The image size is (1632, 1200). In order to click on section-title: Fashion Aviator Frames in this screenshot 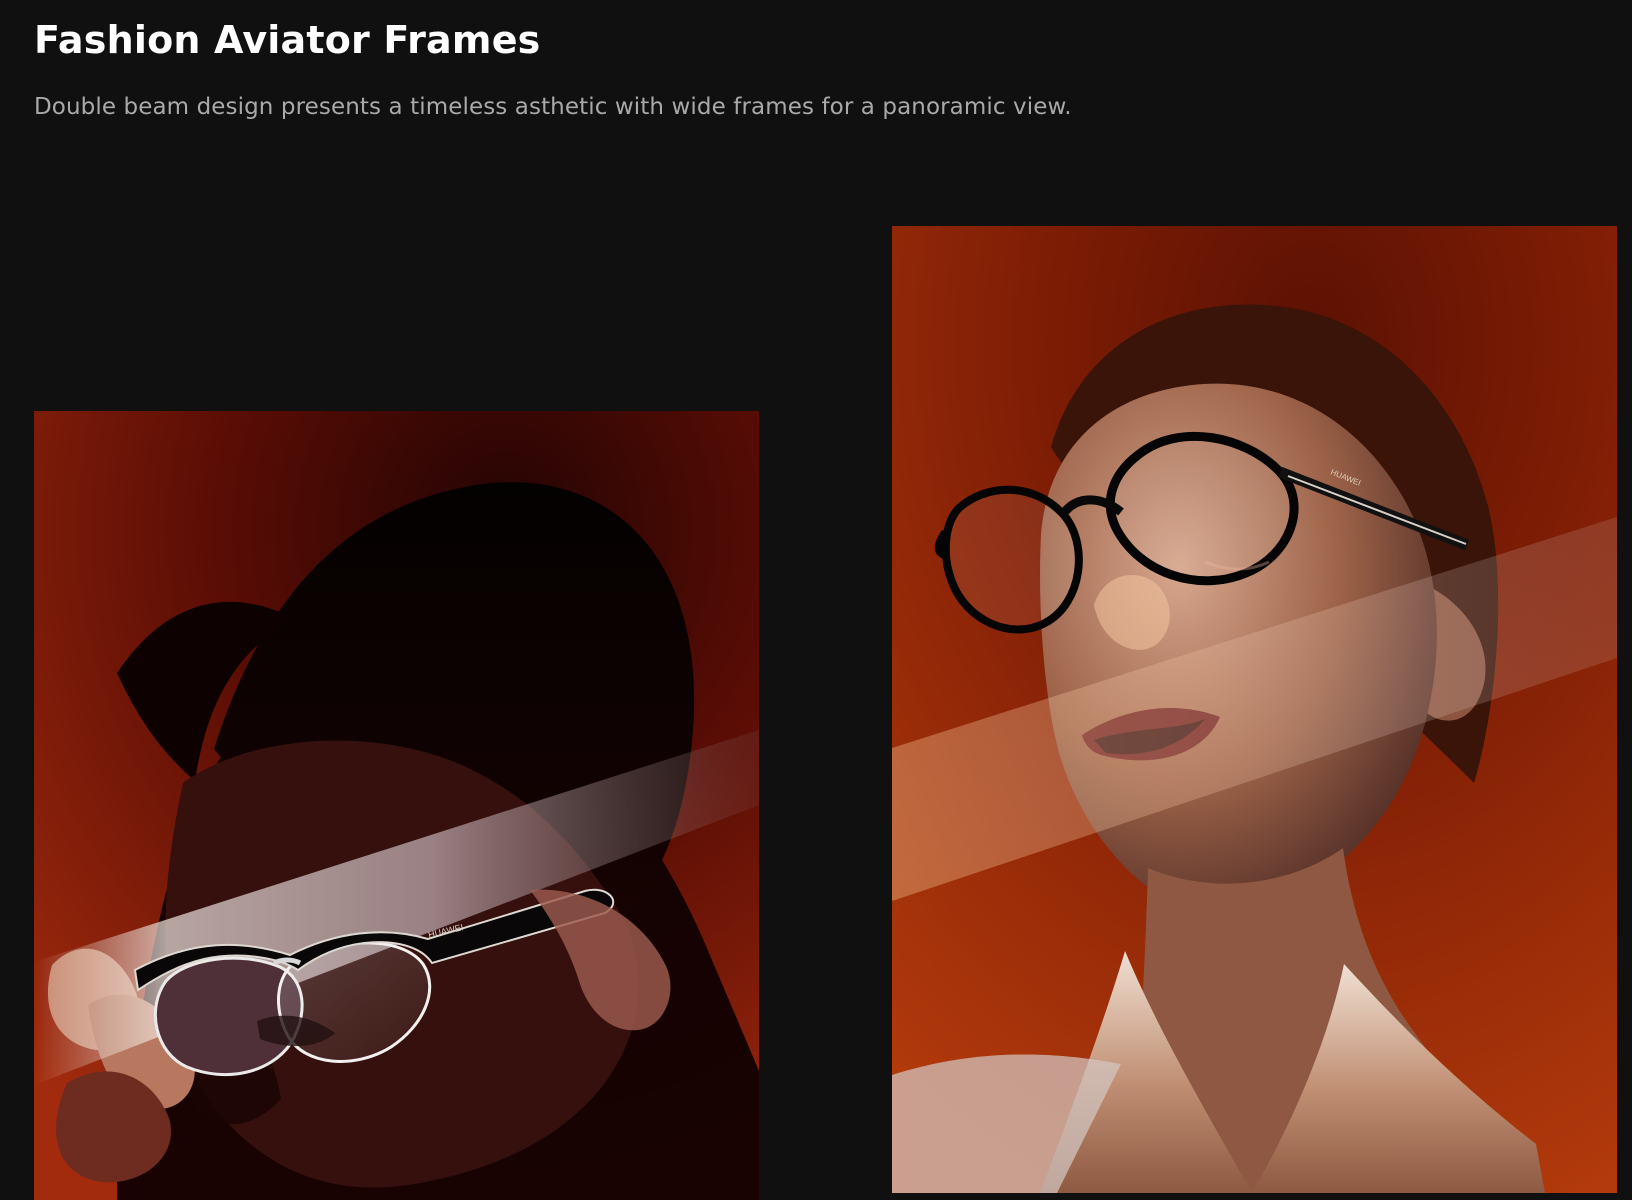, I will do `click(287, 40)`.